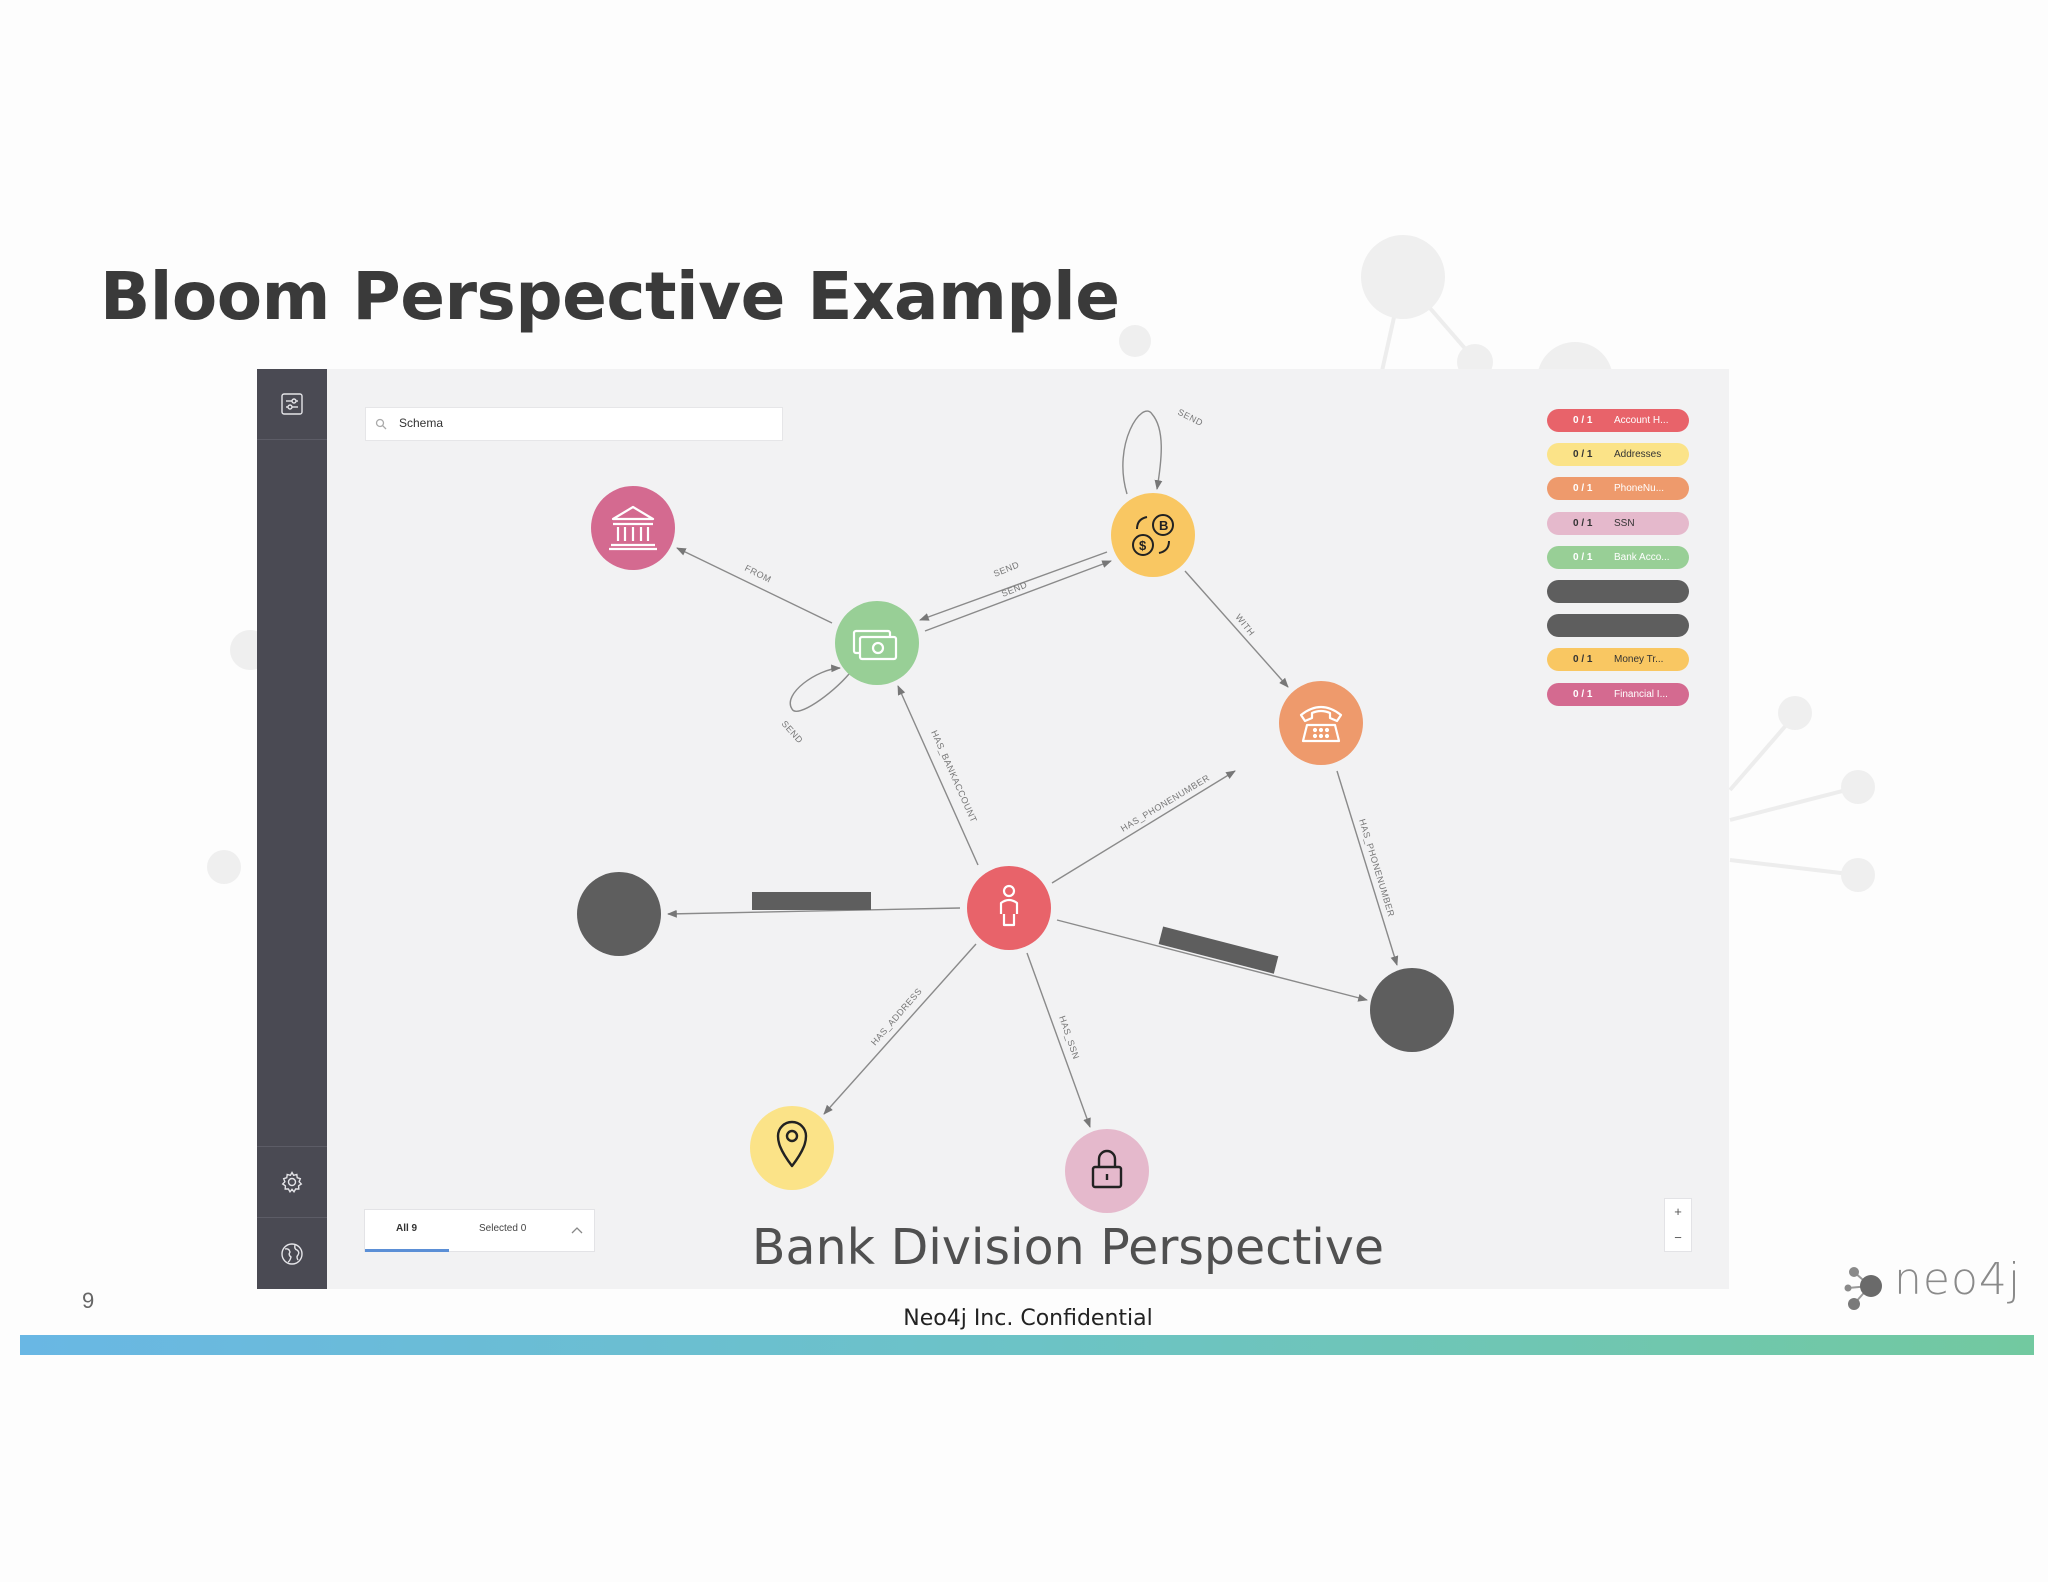  I want to click on svg-text: B, so click(1163, 525).